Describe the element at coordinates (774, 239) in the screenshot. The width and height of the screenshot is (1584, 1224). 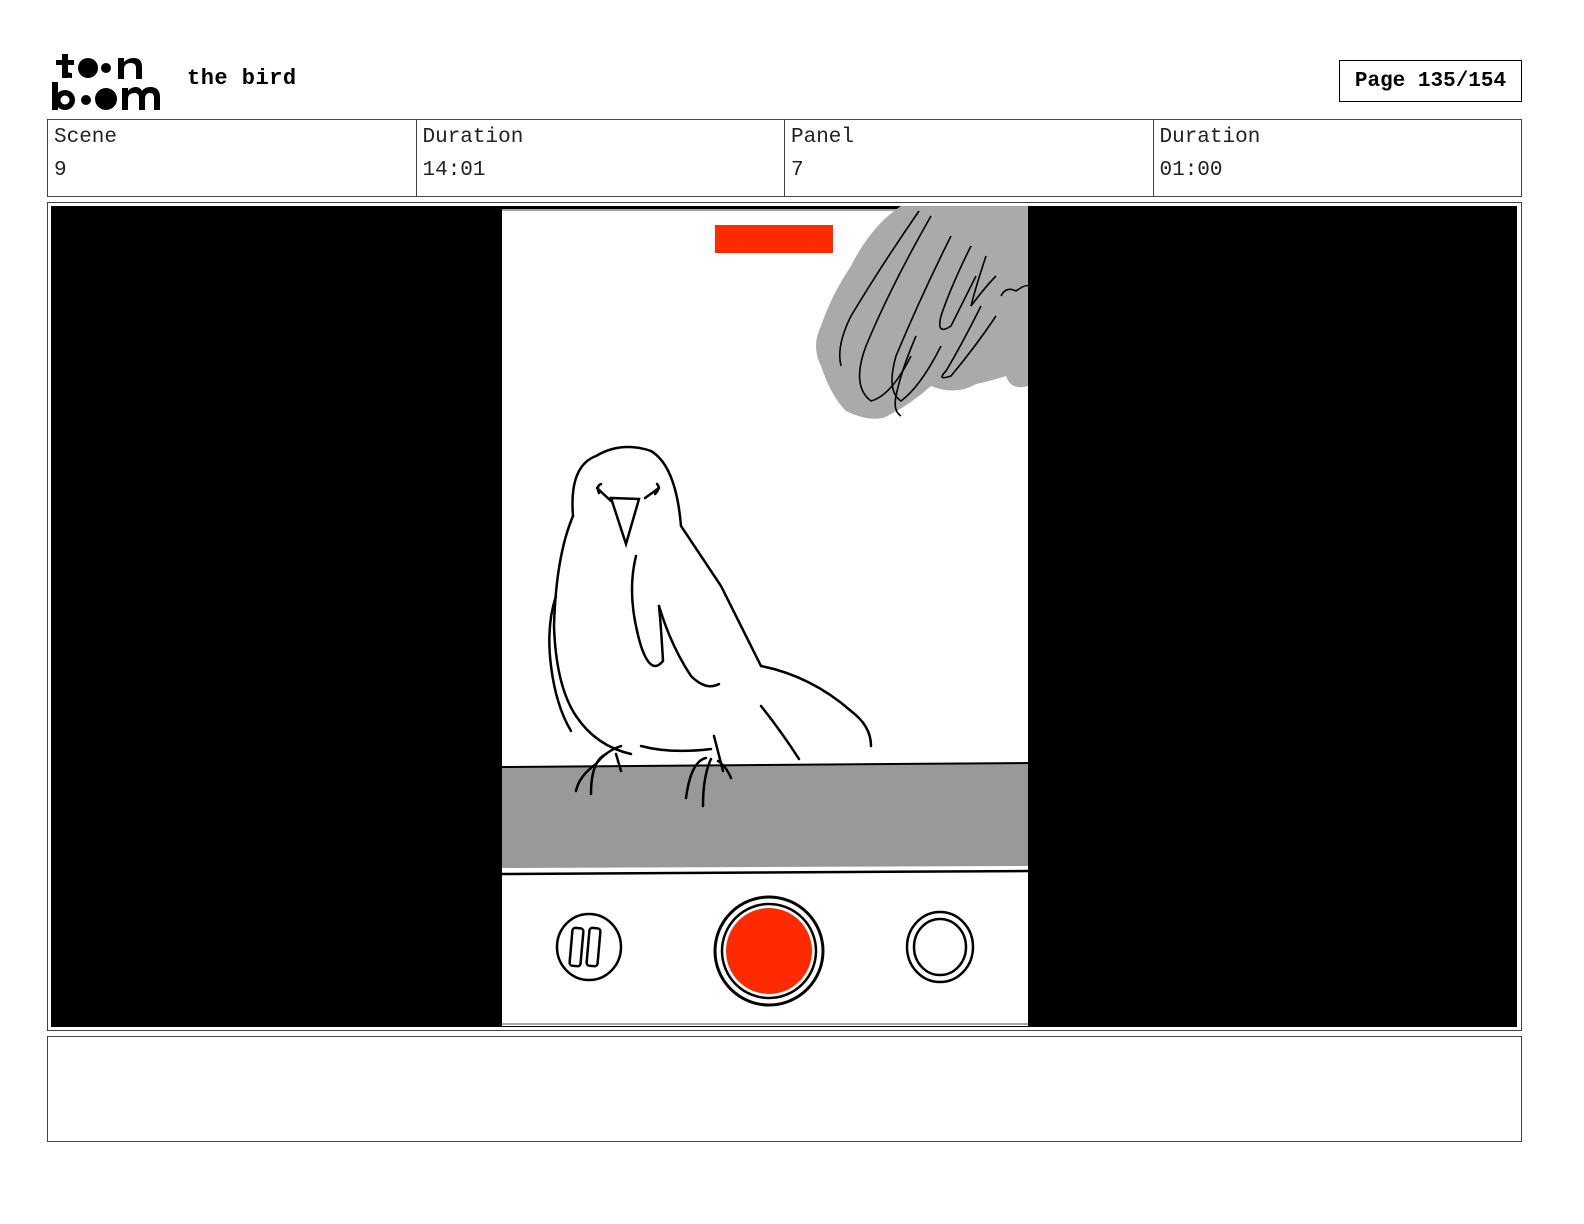
I see `record-indicator-icon` at that location.